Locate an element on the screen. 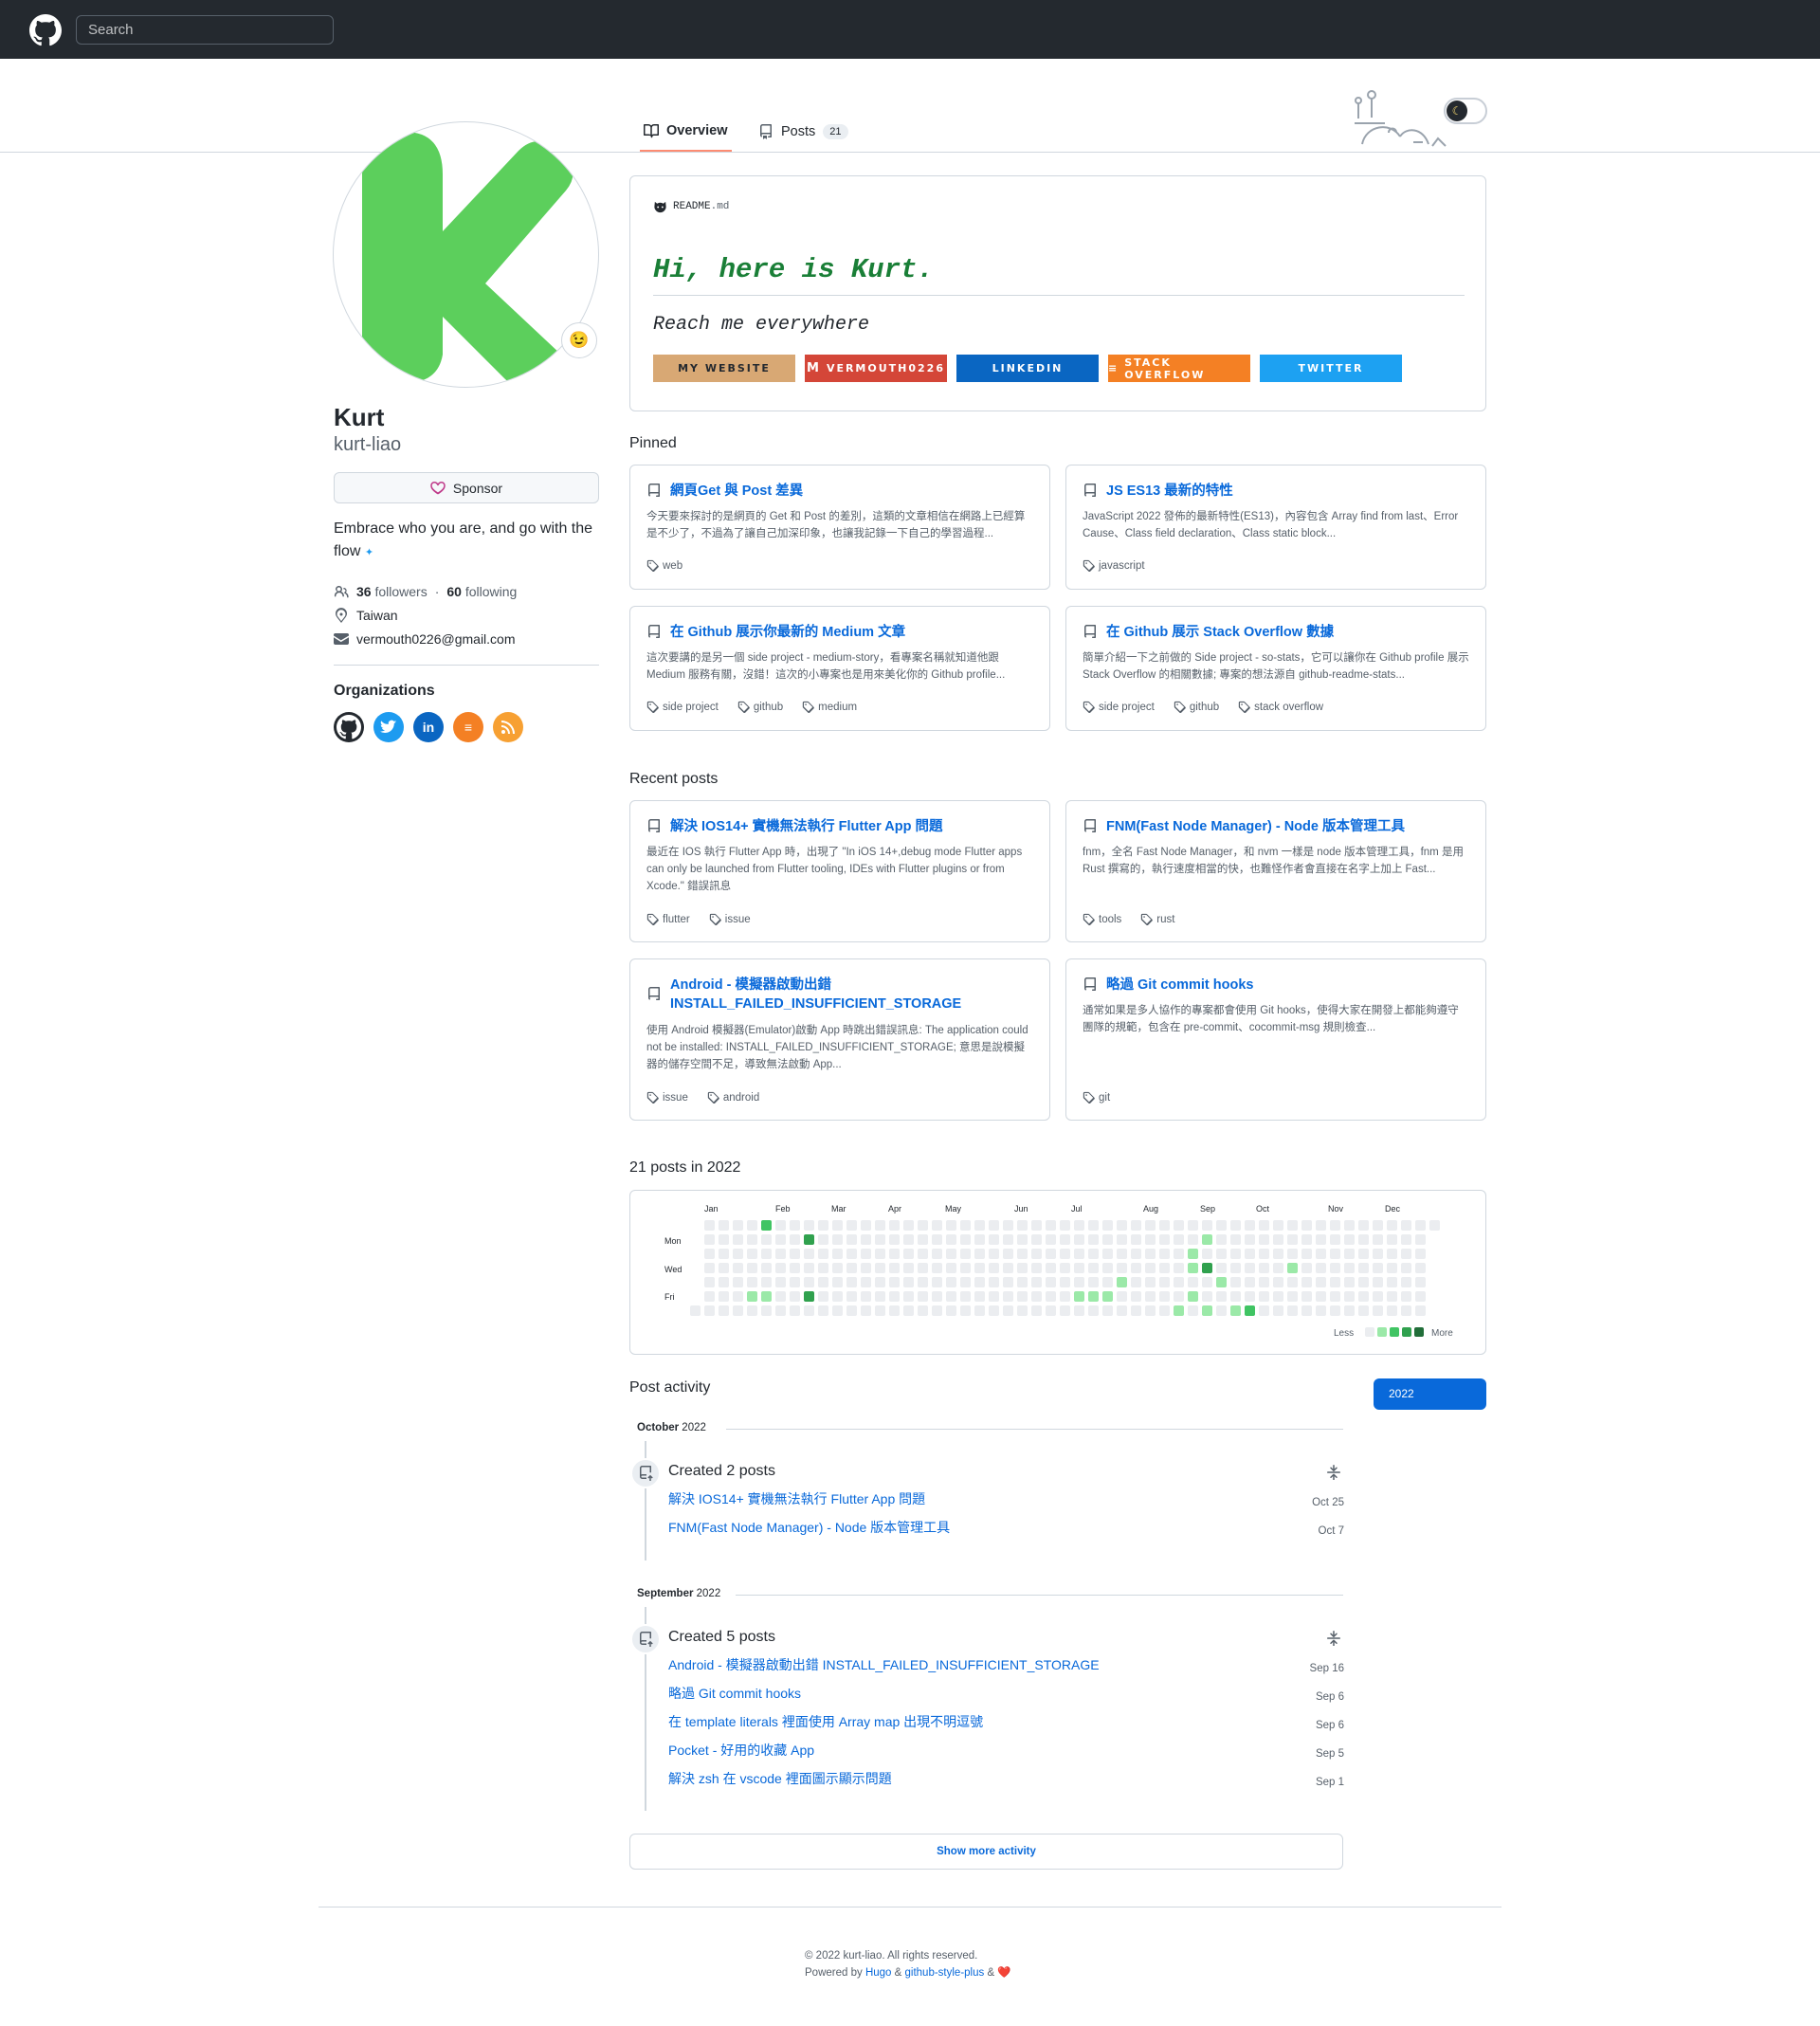 Image resolution: width=1820 pixels, height=2026 pixels. tag: side project is located at coordinates (1119, 707).